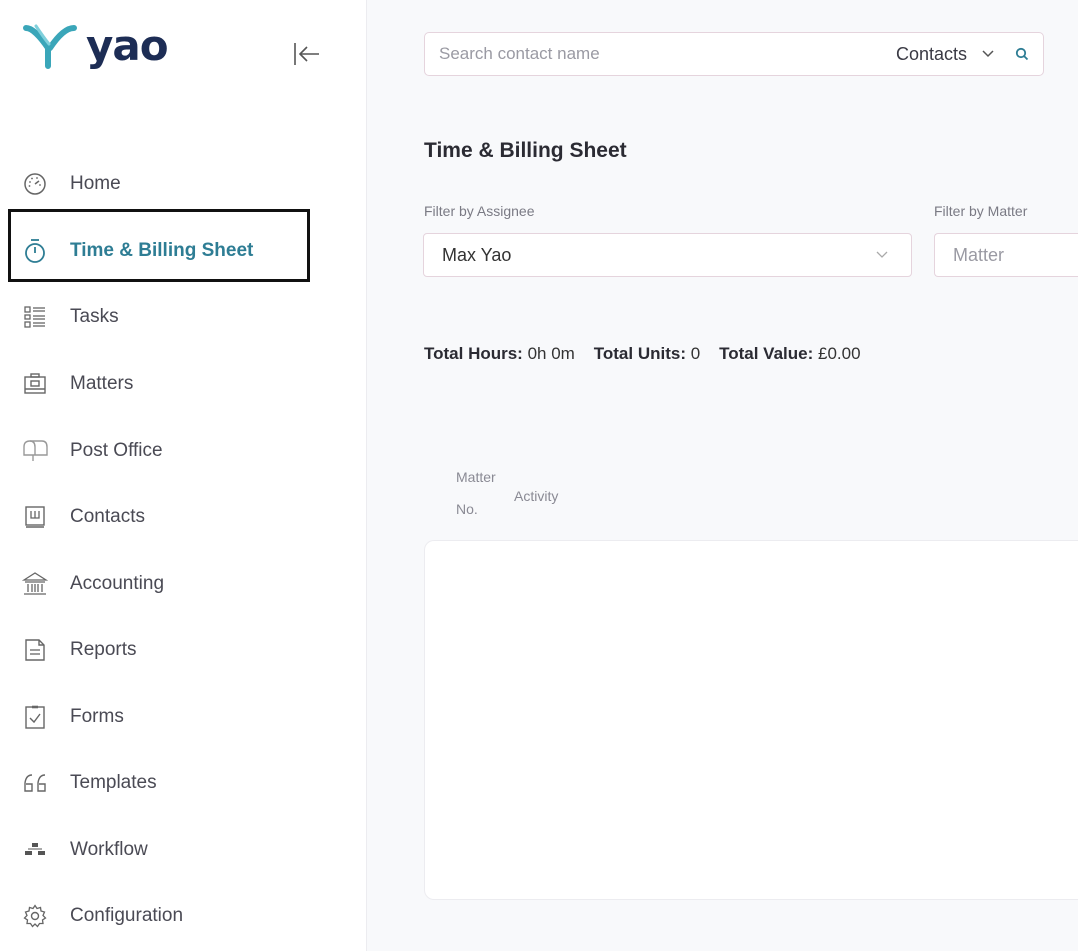 The height and width of the screenshot is (951, 1078). Describe the element at coordinates (35, 517) in the screenshot. I see `contact-book-icon` at that location.